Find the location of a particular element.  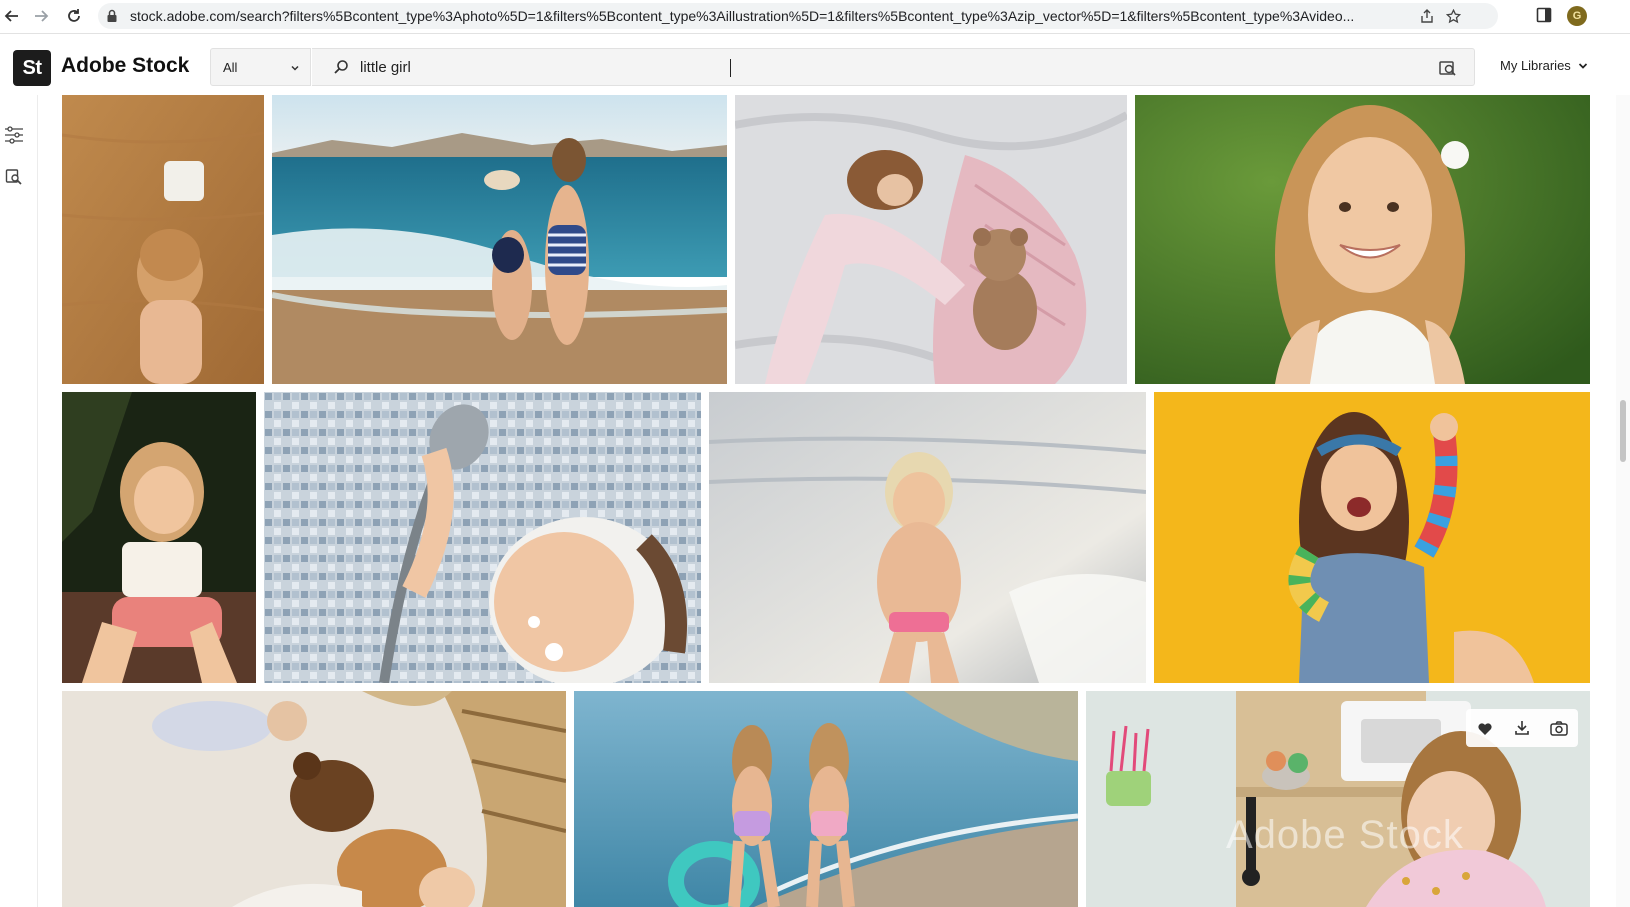

result-tile-girl-sitting-sunlight is located at coordinates (159, 537).